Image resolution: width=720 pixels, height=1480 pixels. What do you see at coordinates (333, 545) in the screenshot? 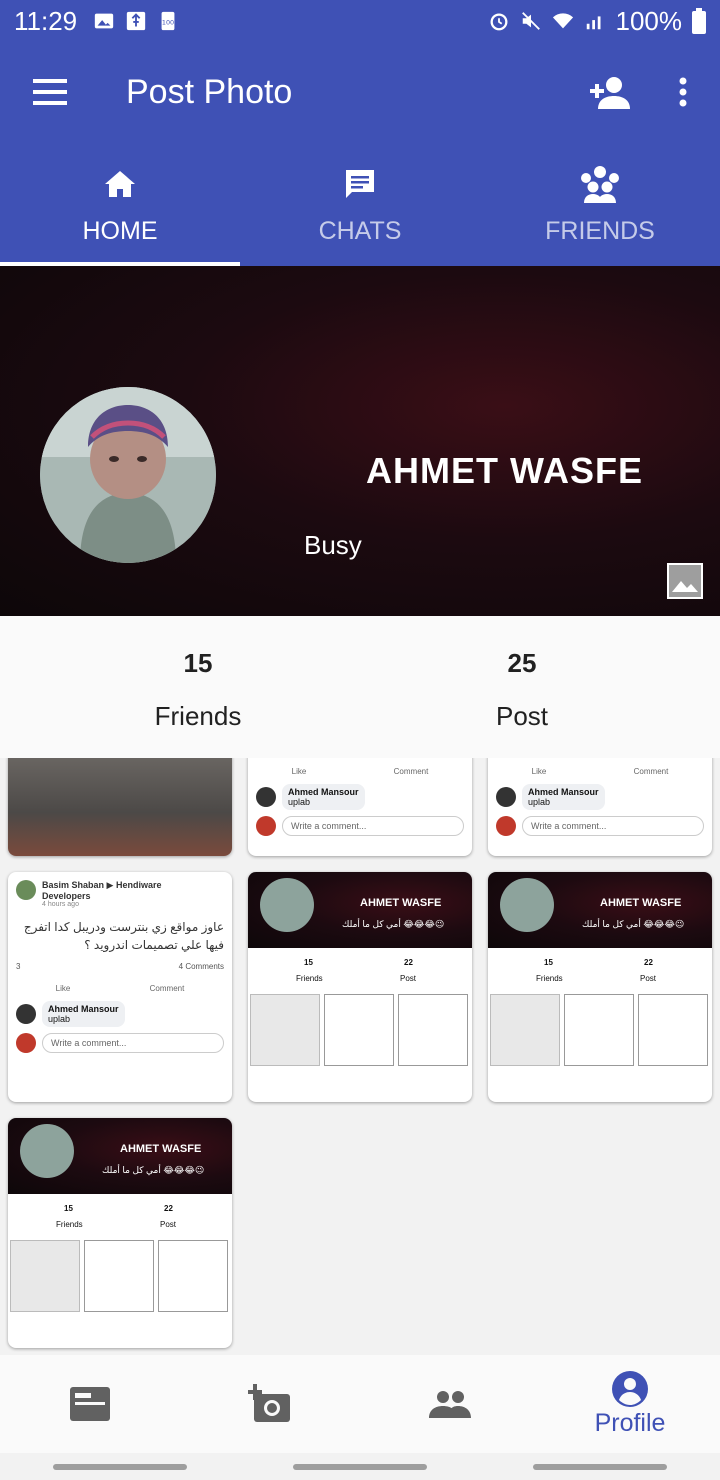
I see `profile-status: Busy` at bounding box center [333, 545].